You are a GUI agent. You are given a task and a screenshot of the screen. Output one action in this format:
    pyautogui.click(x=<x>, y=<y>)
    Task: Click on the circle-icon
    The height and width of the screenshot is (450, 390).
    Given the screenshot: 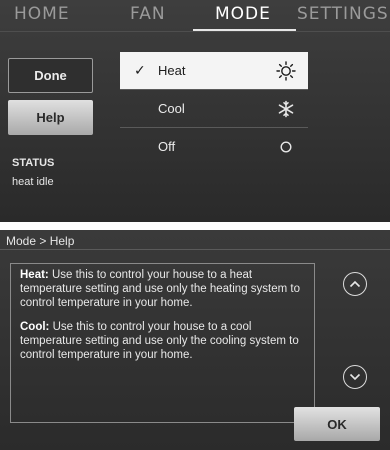 What is the action you would take?
    pyautogui.click(x=286, y=147)
    